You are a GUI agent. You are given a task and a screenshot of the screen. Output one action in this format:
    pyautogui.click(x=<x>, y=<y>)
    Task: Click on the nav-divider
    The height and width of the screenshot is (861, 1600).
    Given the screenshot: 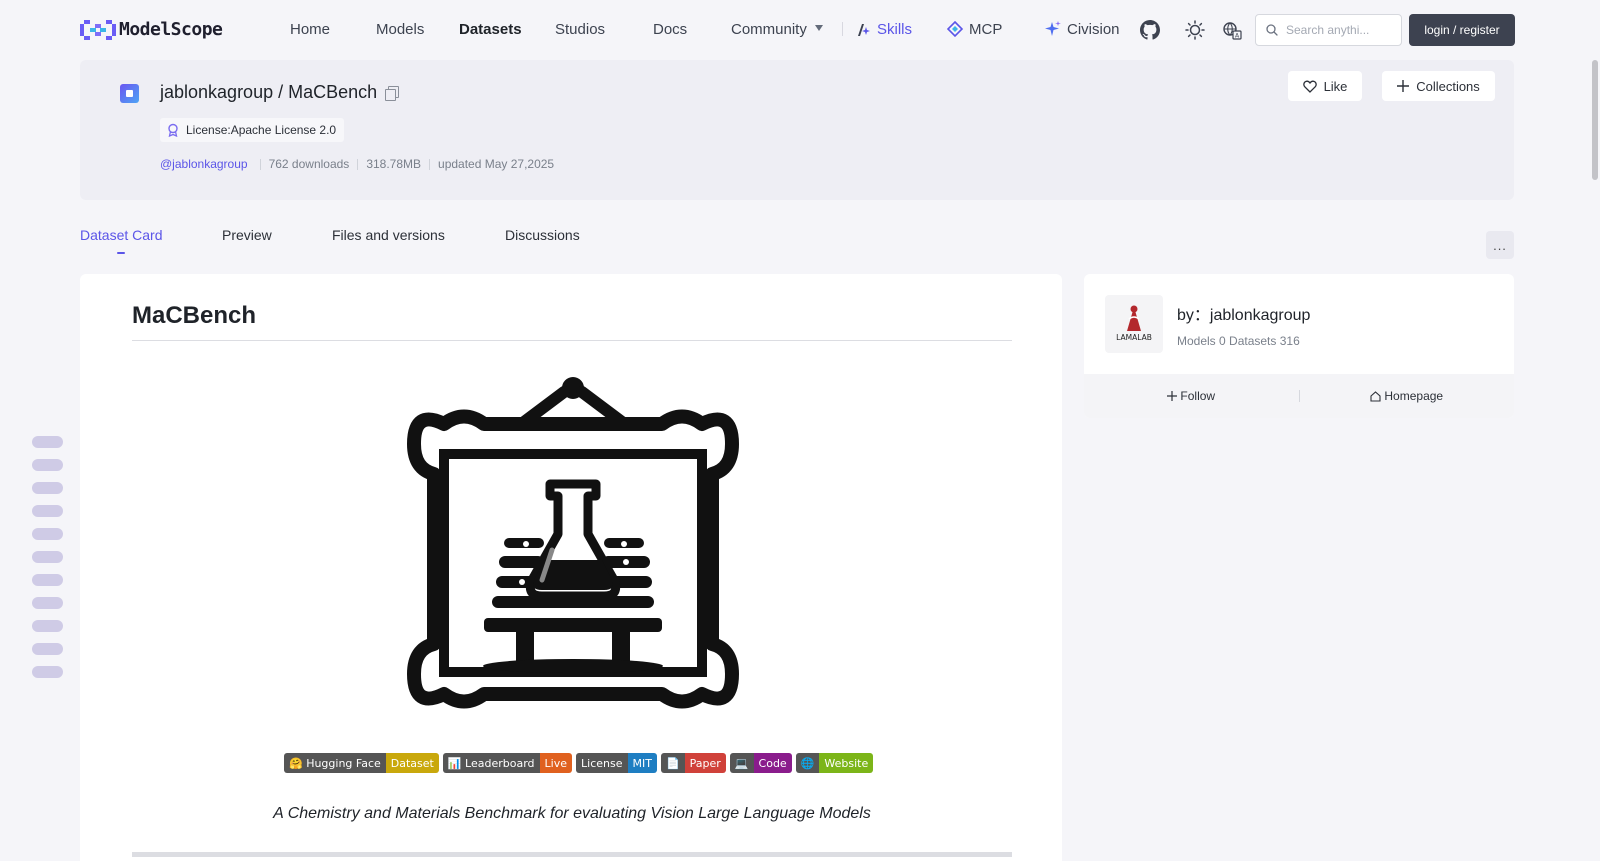 What is the action you would take?
    pyautogui.click(x=842, y=29)
    